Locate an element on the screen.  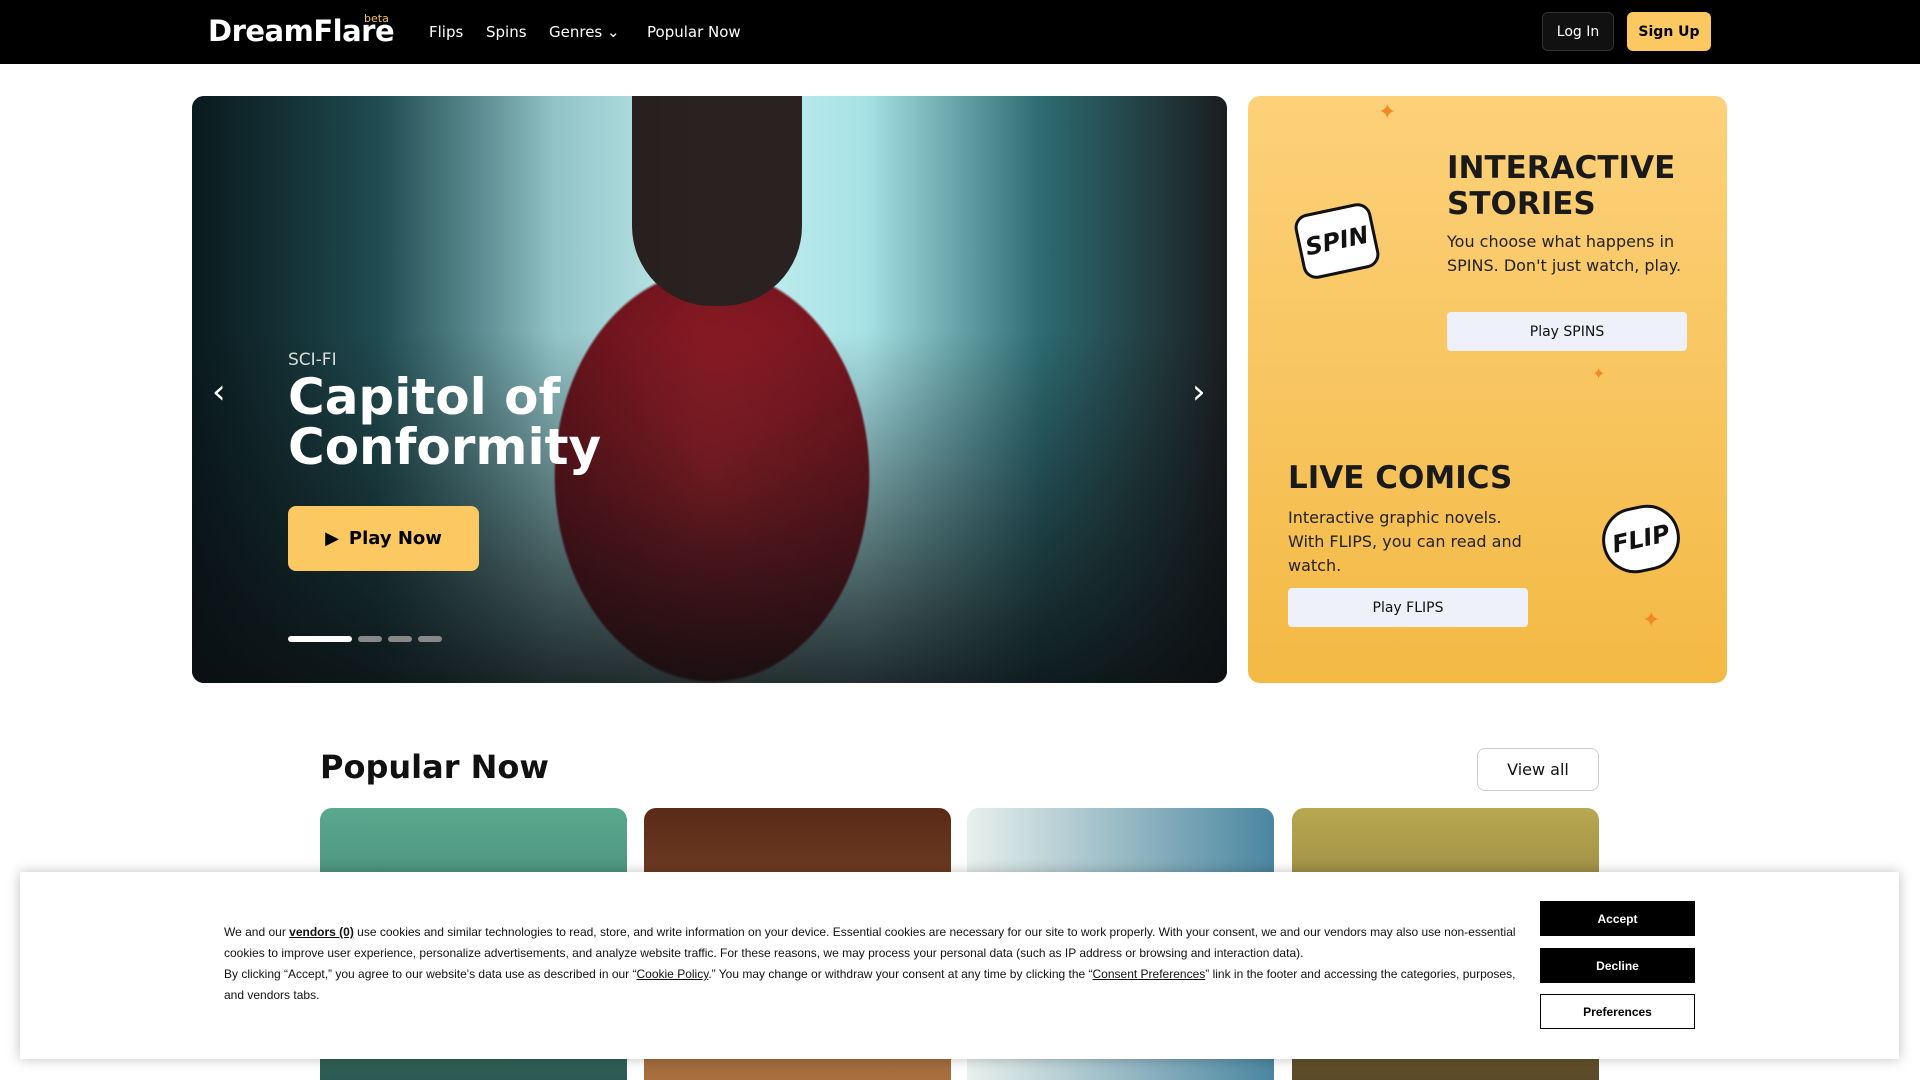
vendors-link: vendors (0) is located at coordinates (321, 932).